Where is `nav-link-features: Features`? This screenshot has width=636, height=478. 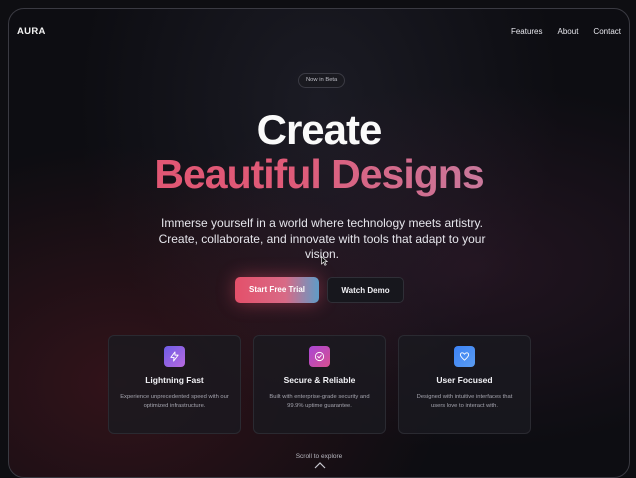
nav-link-features: Features is located at coordinates (527, 31).